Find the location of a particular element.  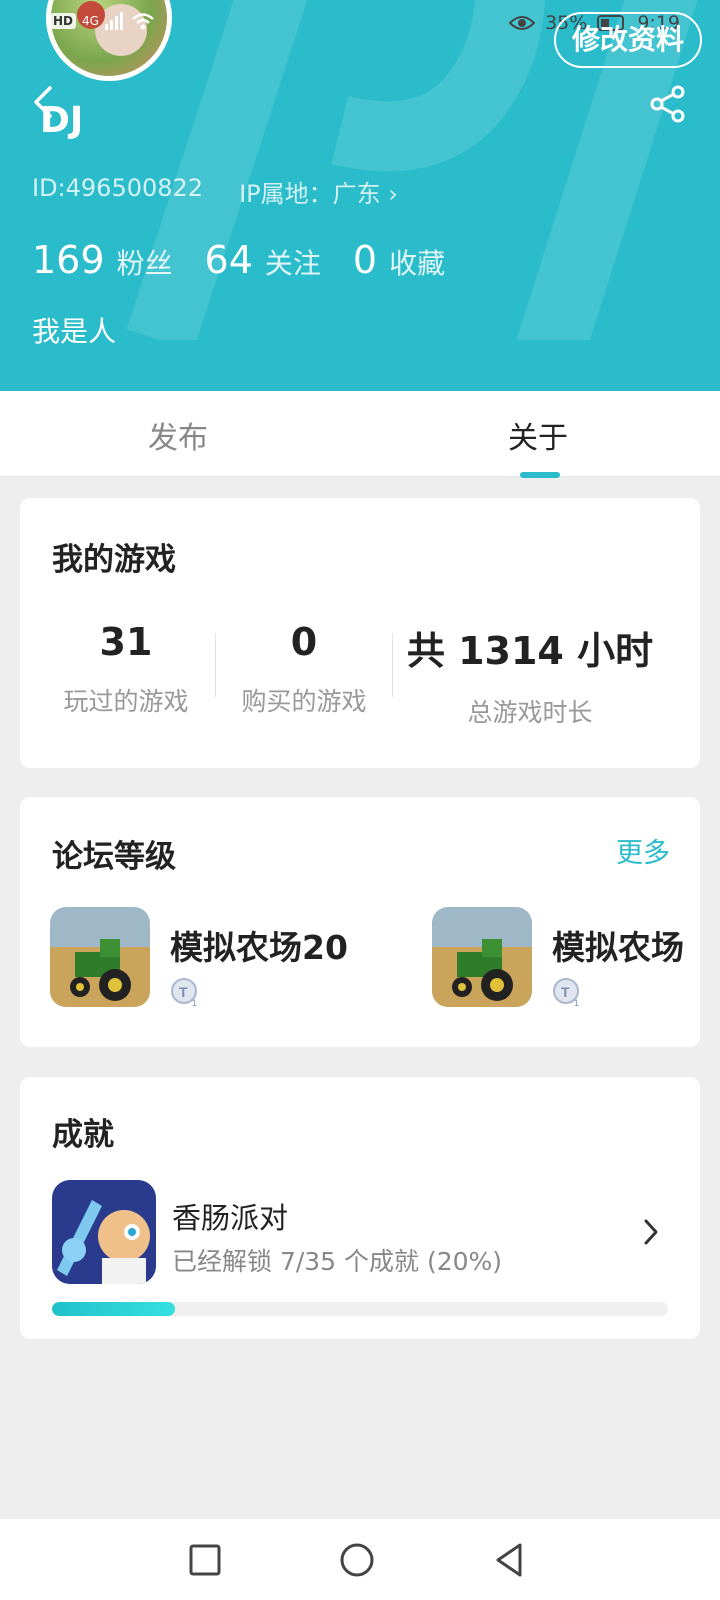

forum-item: 模拟农场 T 1 is located at coordinates (566, 957).